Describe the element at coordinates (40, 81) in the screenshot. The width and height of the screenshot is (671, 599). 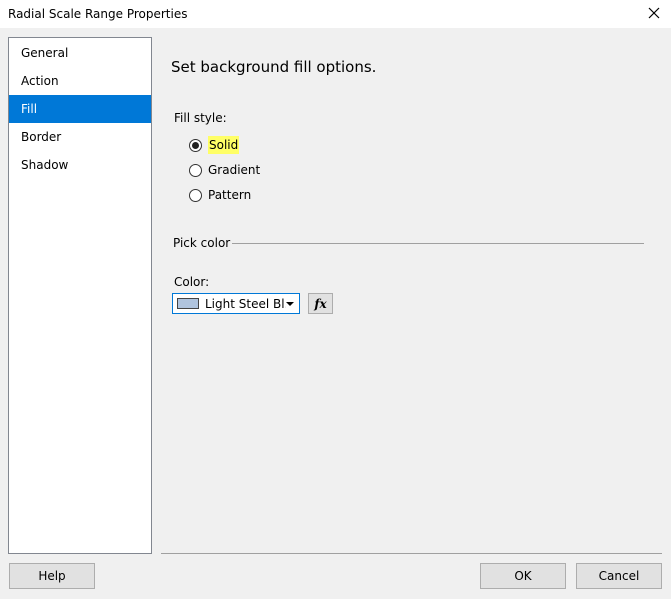
I see `sidebar-item-label: Action` at that location.